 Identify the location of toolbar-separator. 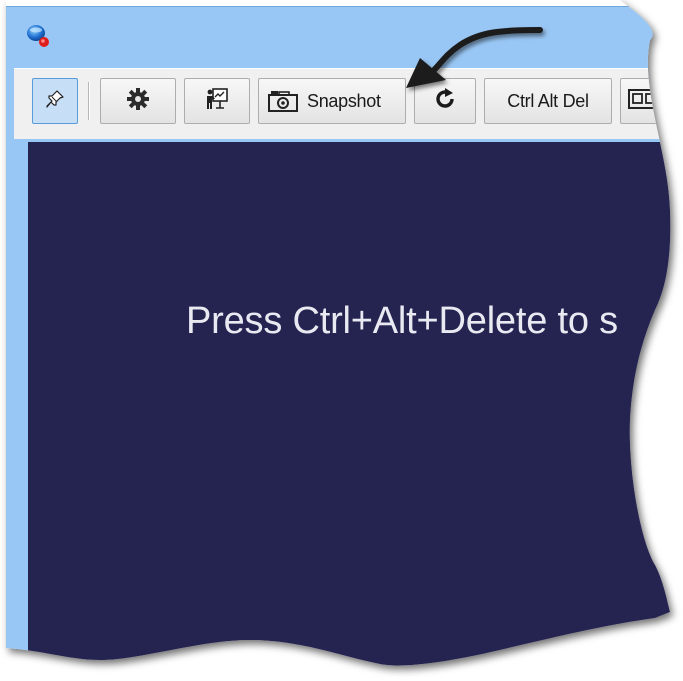
(89, 101).